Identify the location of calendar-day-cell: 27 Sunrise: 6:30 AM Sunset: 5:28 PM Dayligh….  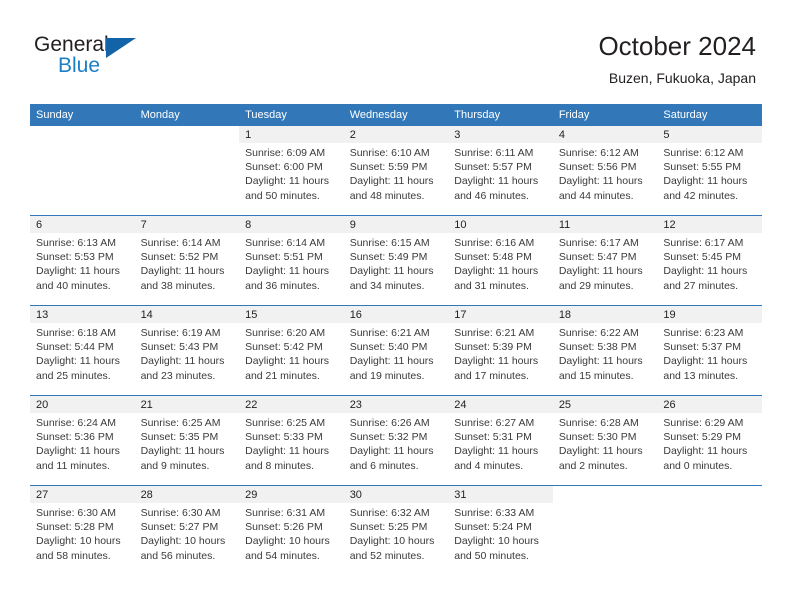
(82, 530).